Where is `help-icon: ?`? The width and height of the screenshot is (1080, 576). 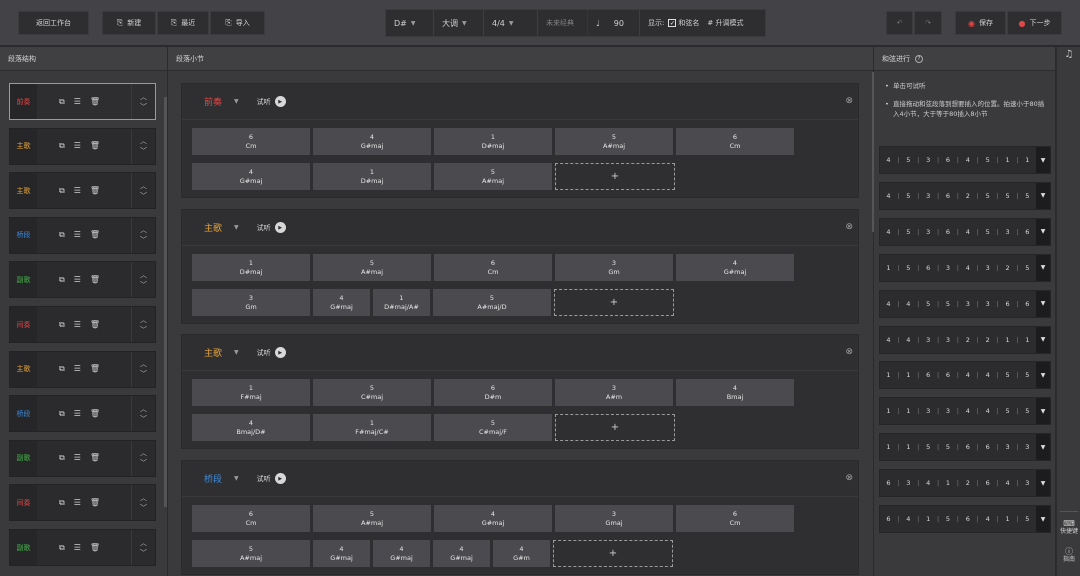 help-icon: ? is located at coordinates (919, 58).